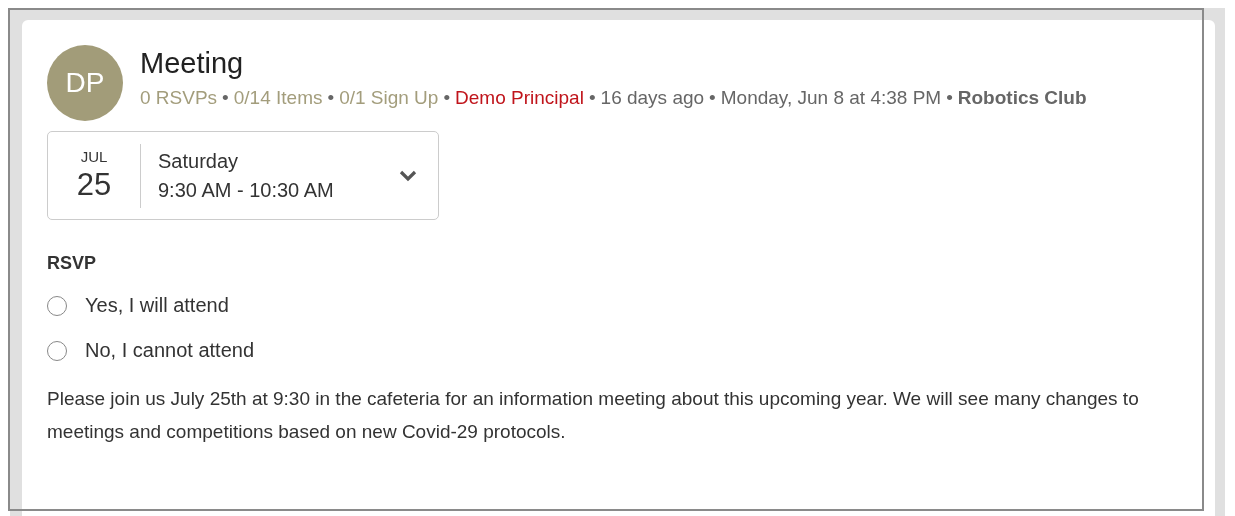 This screenshot has width=1235, height=516. Describe the element at coordinates (1022, 97) in the screenshot. I see `group-name: Robotics Club` at that location.